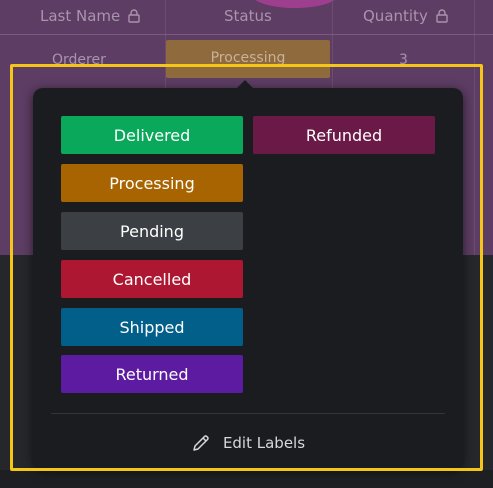 This screenshot has width=493, height=488. What do you see at coordinates (152, 183) in the screenshot?
I see `label-option-processing: Processing` at bounding box center [152, 183].